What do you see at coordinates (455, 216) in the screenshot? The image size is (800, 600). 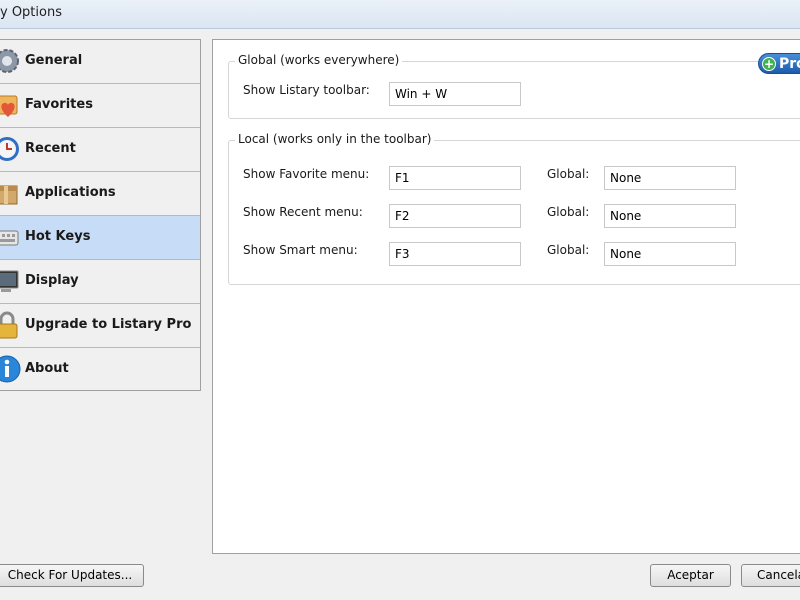 I see `recent-menu-key-input` at bounding box center [455, 216].